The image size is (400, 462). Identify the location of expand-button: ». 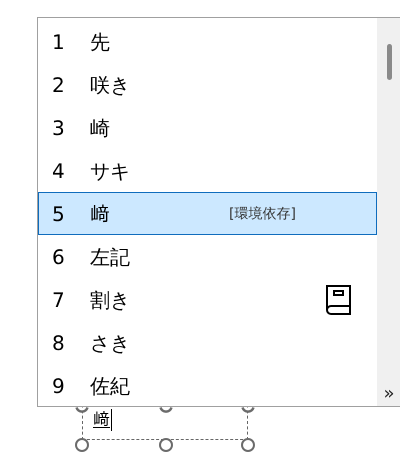
(389, 394).